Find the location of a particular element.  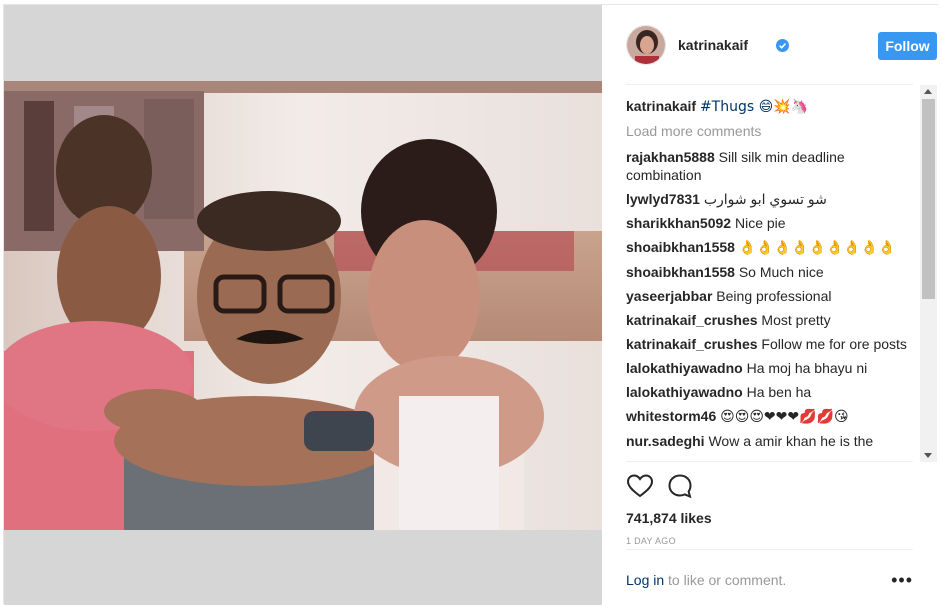

comment-item: shoaibkhan1558 So Much nice is located at coordinates (768, 272).